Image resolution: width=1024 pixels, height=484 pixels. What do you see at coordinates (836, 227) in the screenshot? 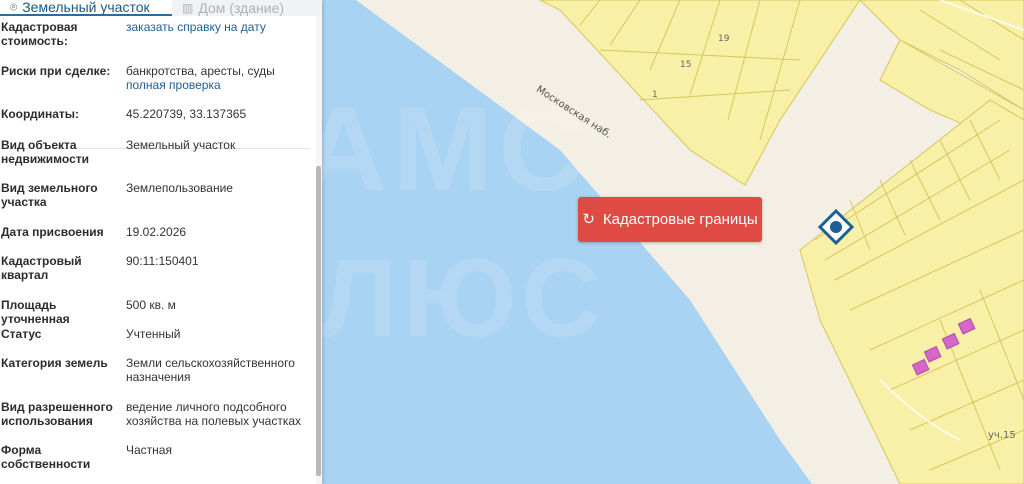
I see `location-marker-icon` at bounding box center [836, 227].